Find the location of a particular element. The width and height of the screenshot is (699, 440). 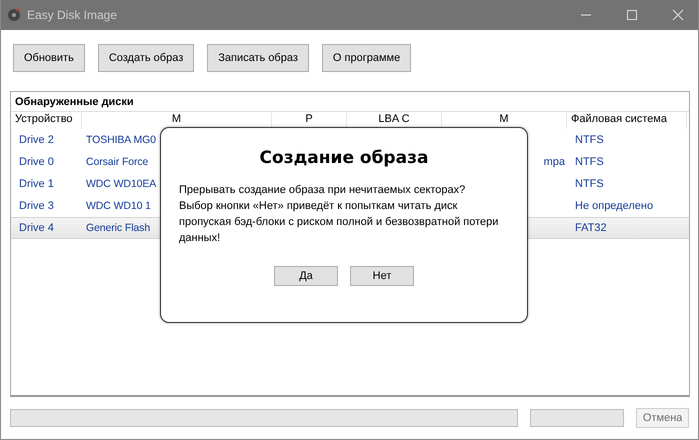

table-cell-text: Drive 0 is located at coordinates (36, 162).